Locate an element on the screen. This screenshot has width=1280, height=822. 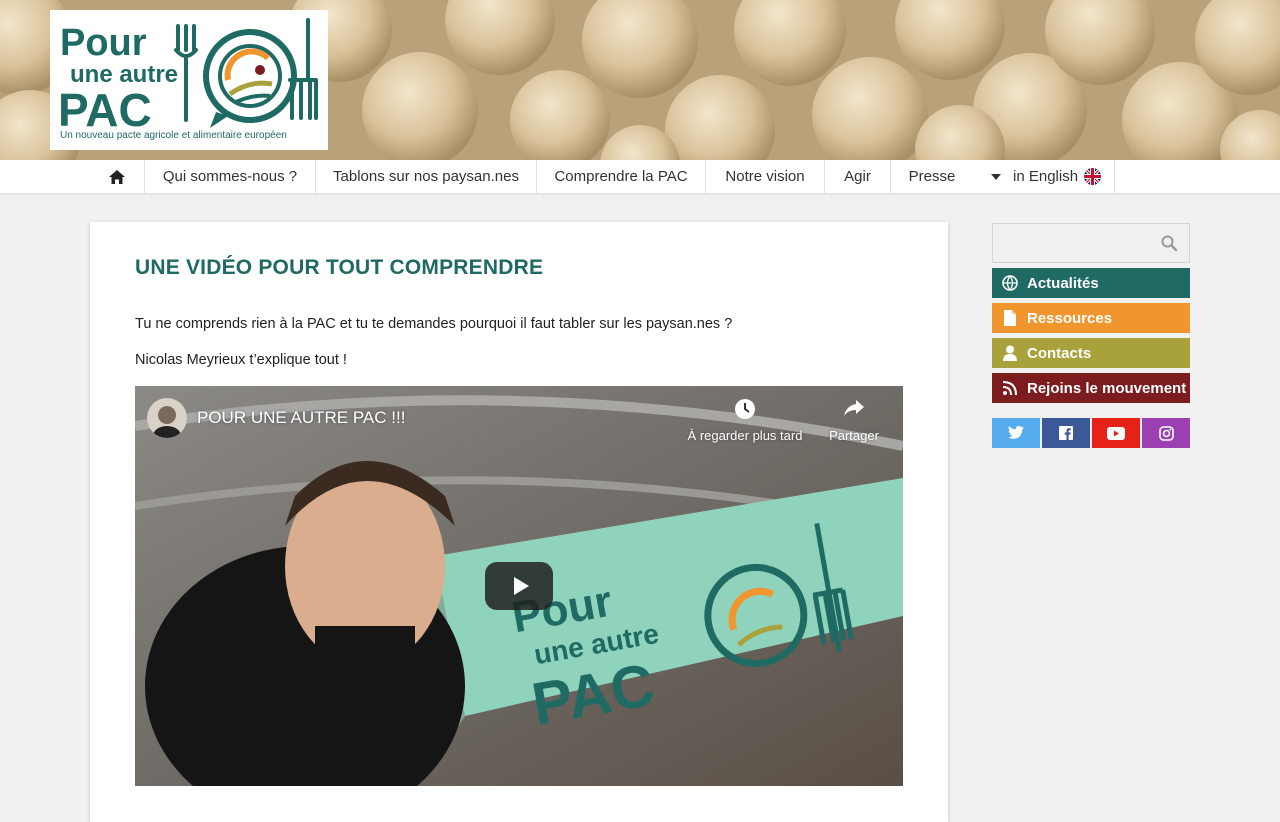
play-icon is located at coordinates (521, 586).